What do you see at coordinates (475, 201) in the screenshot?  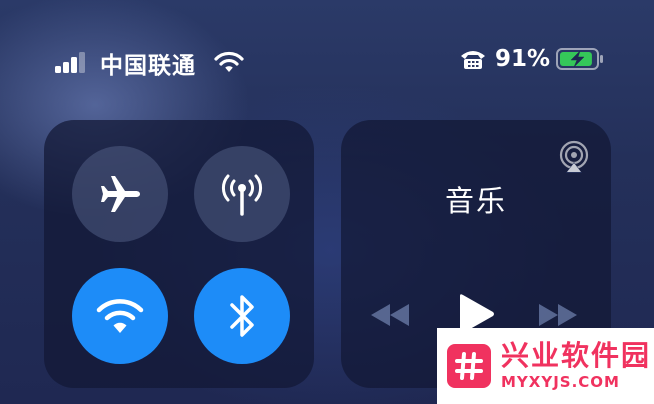 I see `music-title: 音乐` at bounding box center [475, 201].